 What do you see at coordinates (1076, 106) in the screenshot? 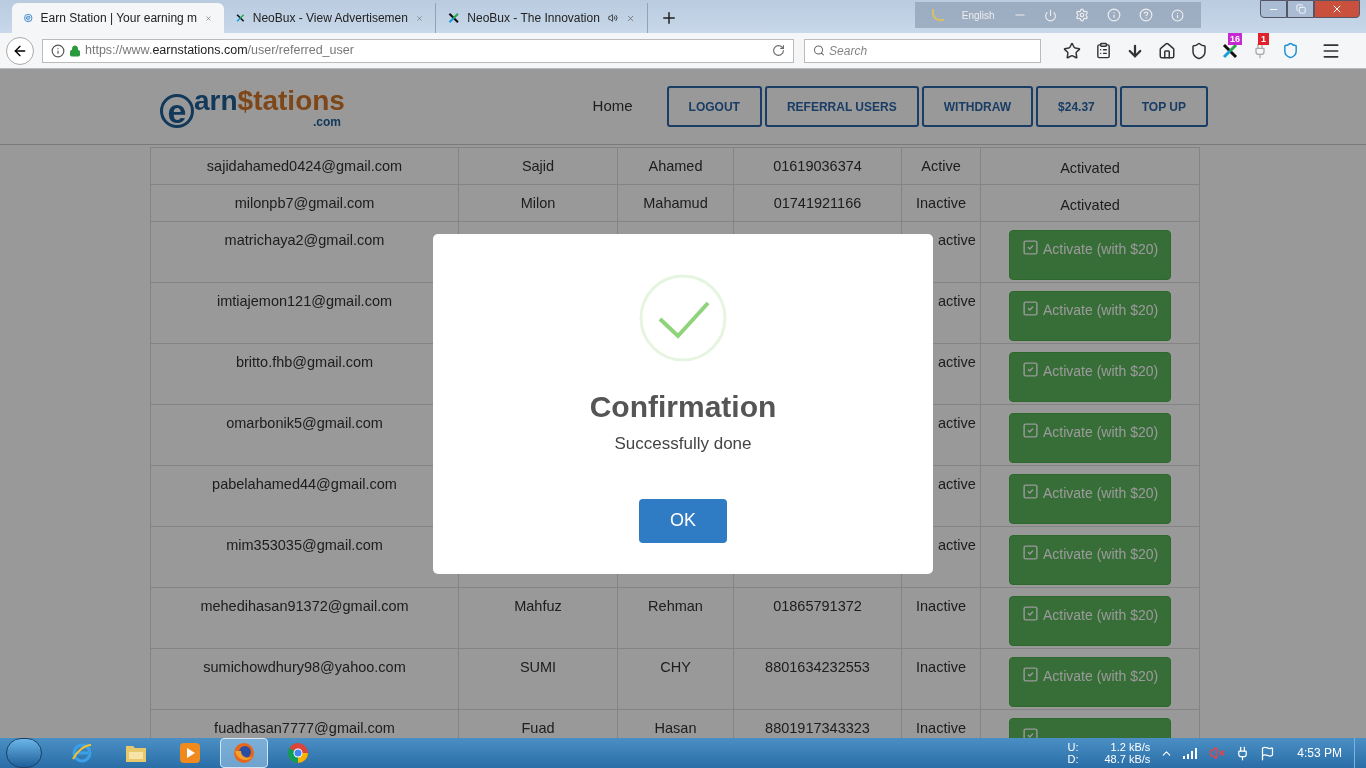
I see `nav-button: $24.37` at bounding box center [1076, 106].